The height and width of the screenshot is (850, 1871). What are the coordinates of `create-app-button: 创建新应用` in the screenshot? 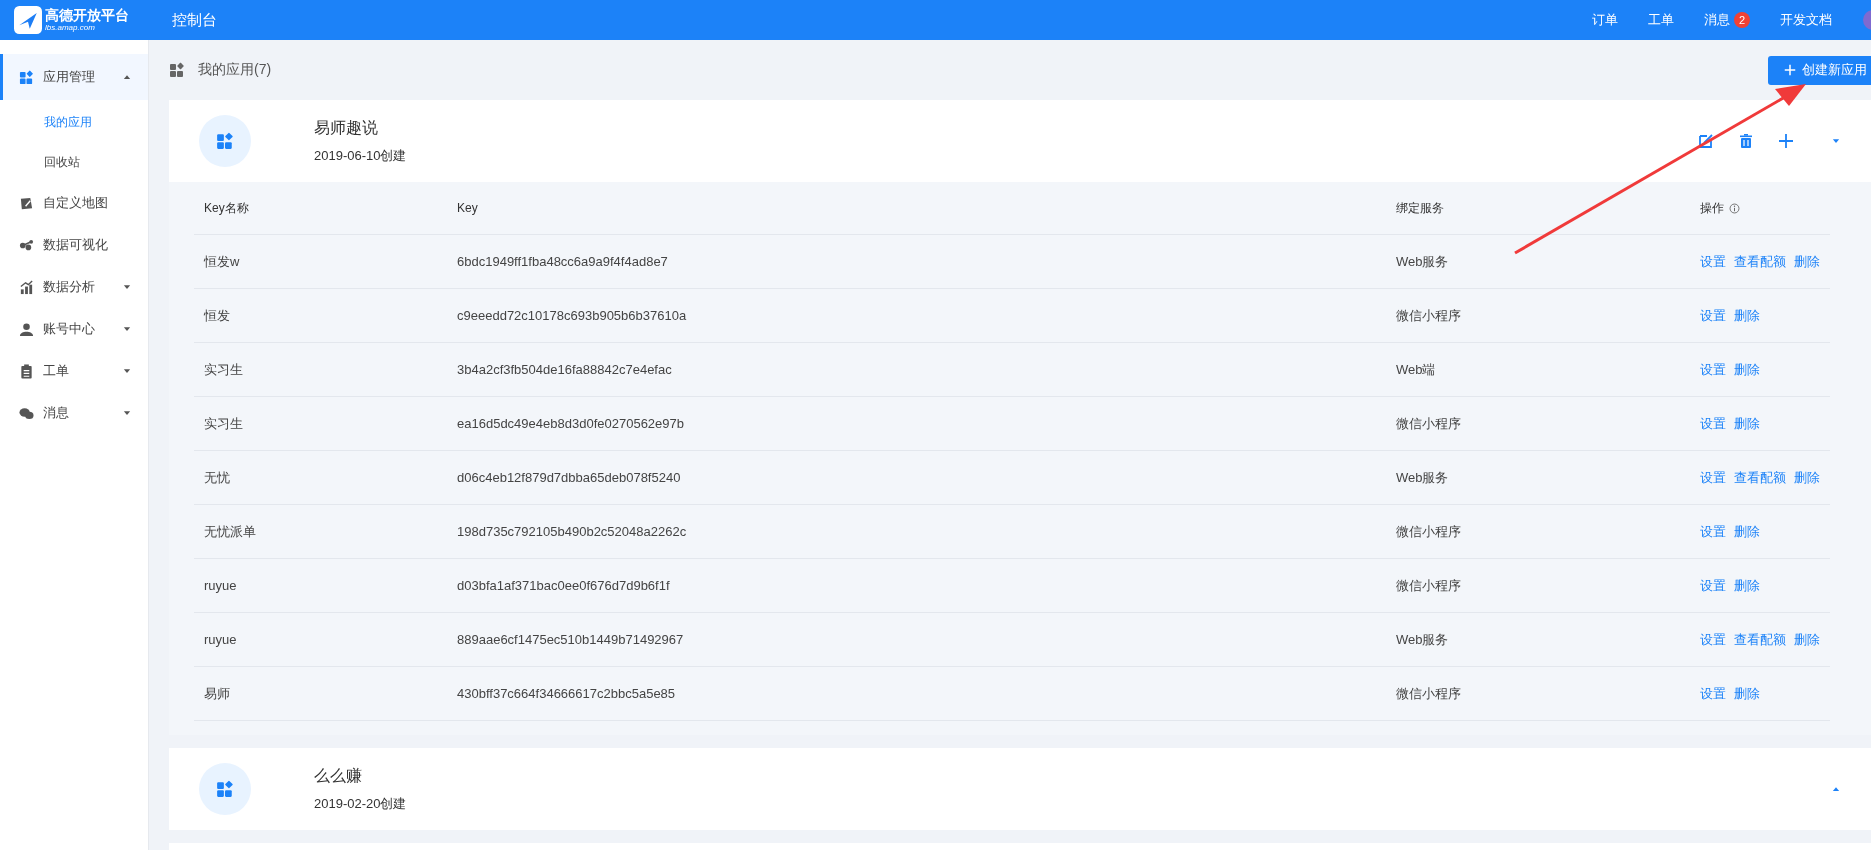 It's located at (1819, 70).